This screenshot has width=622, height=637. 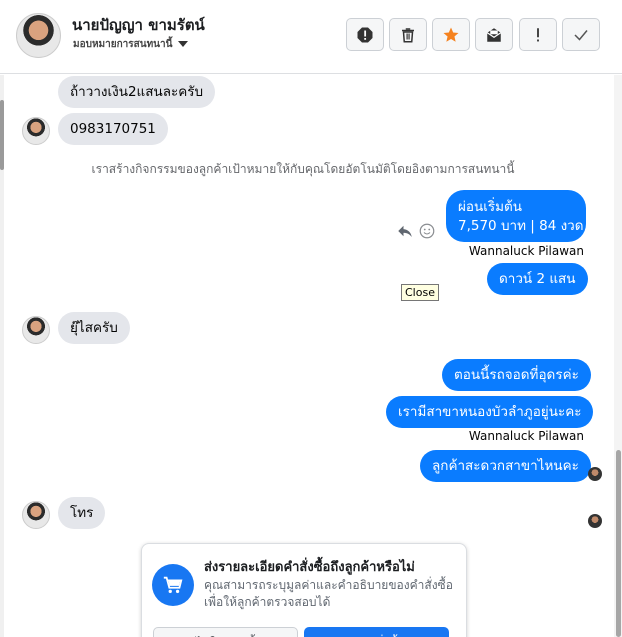 I want to click on delete-button, so click(x=408, y=34).